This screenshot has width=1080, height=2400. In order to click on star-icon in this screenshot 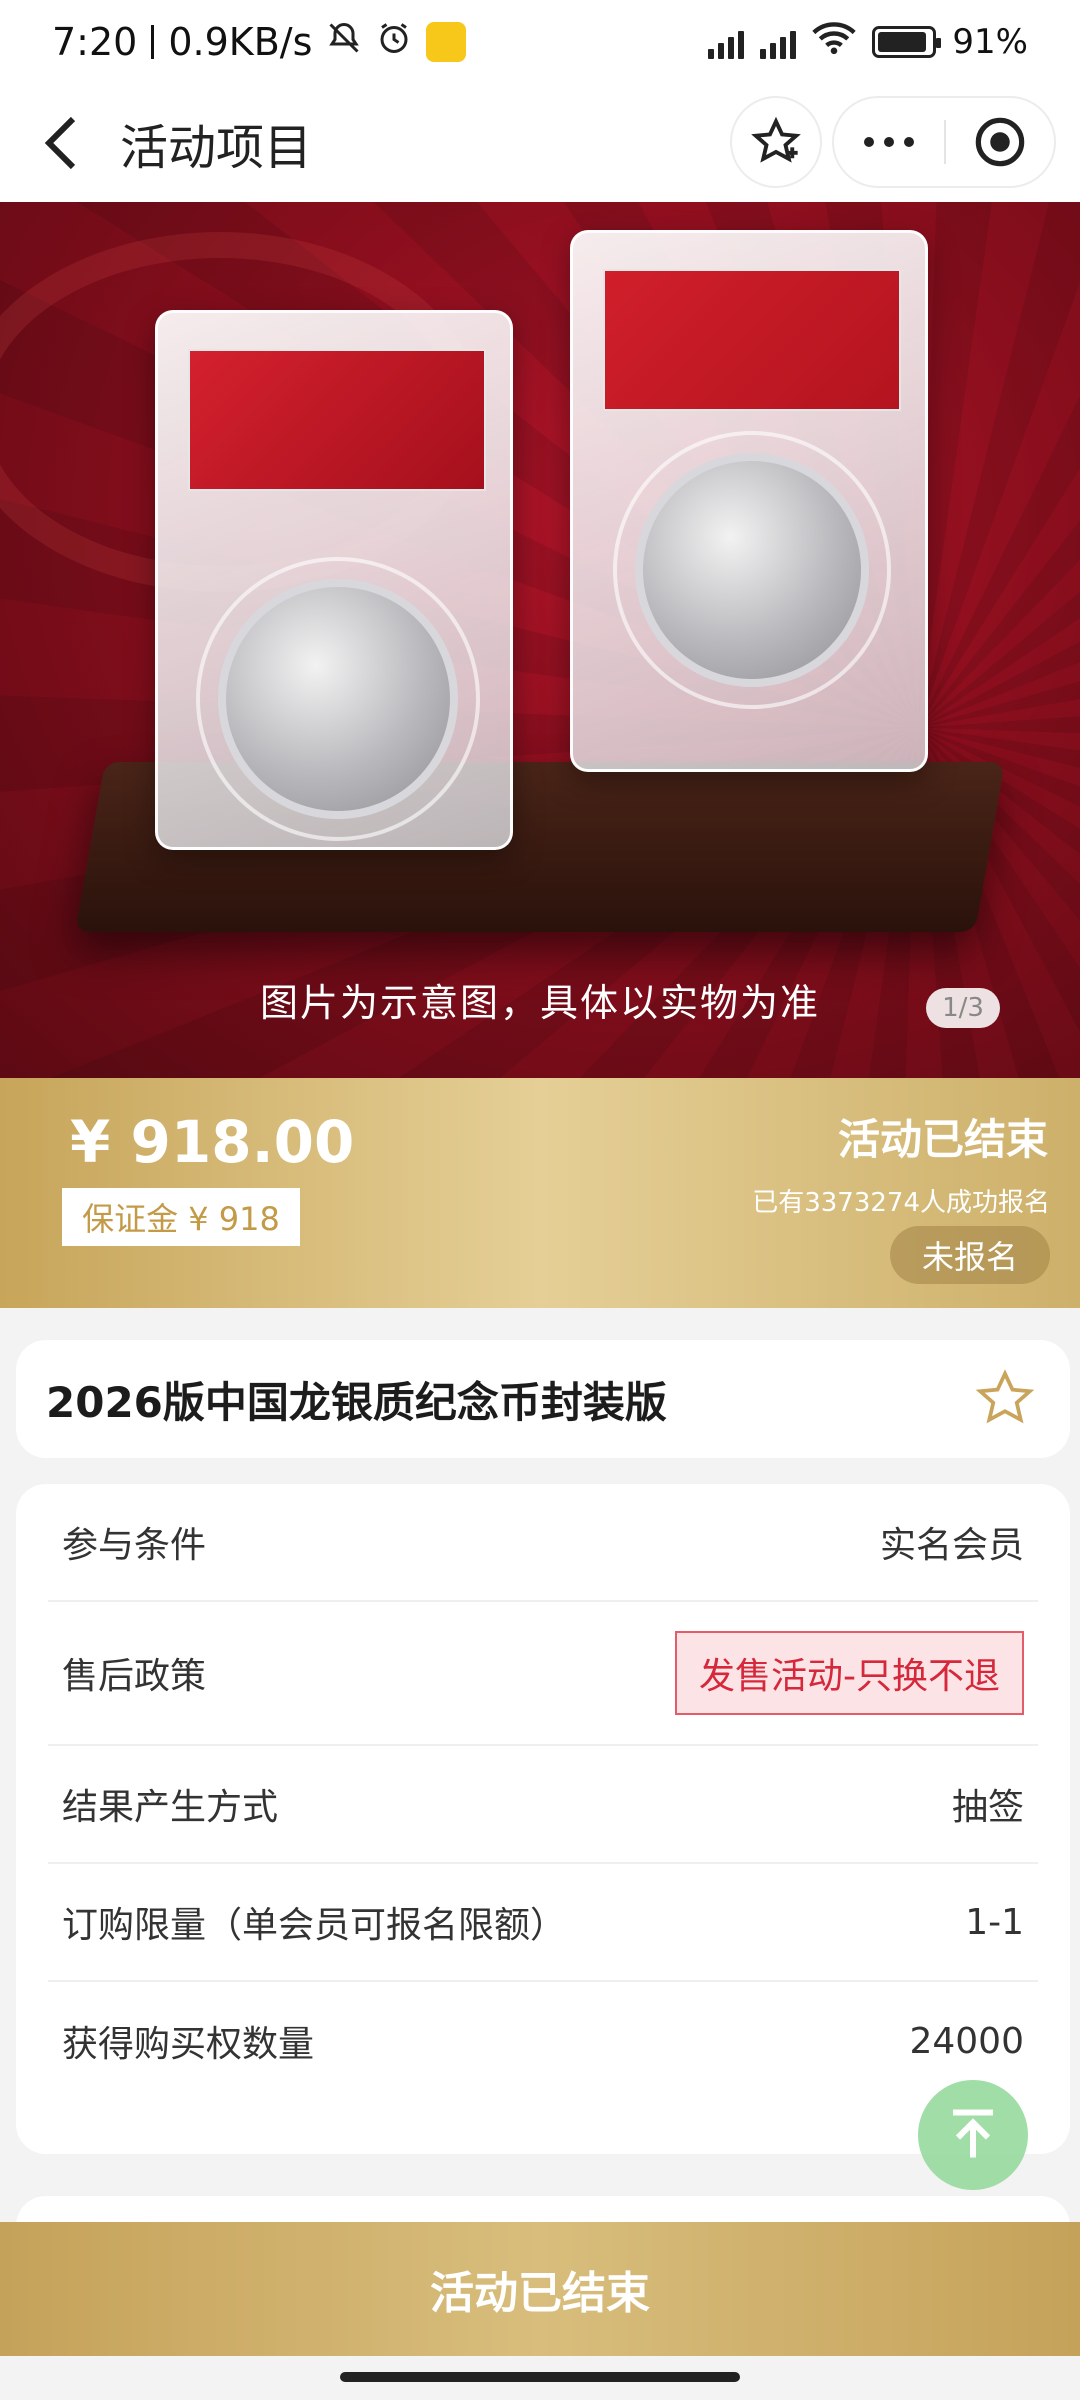, I will do `click(1005, 1396)`.